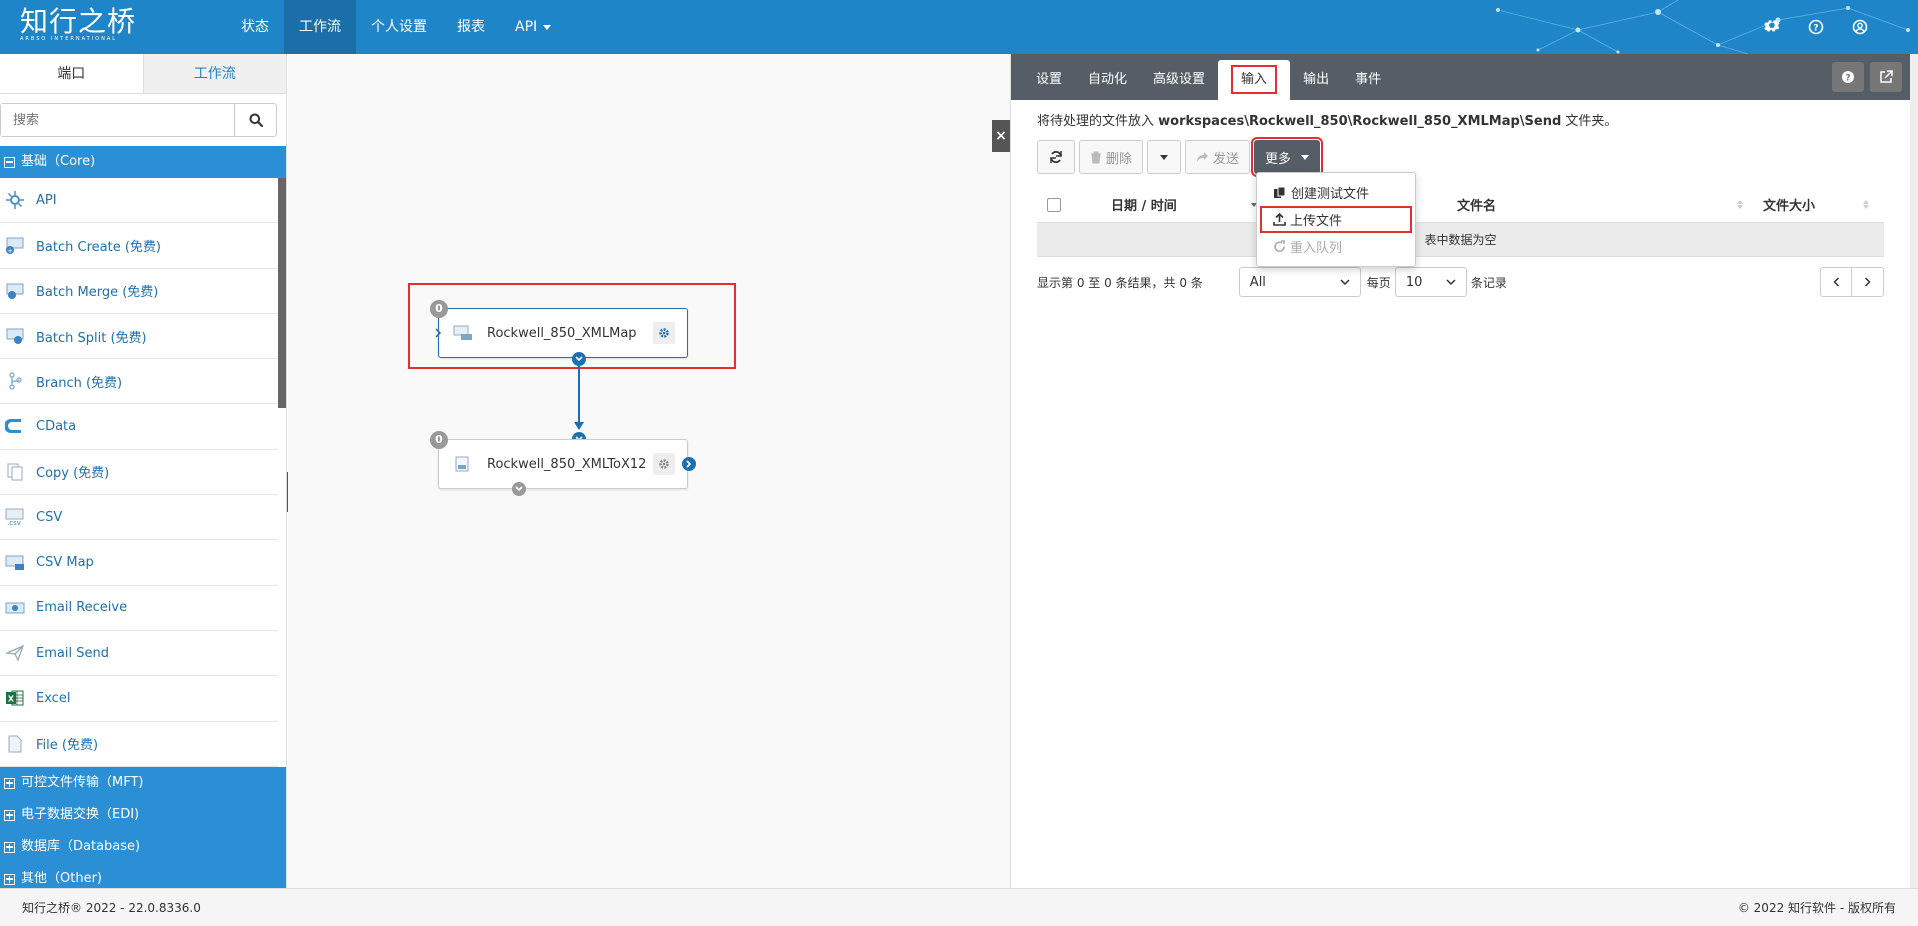  Describe the element at coordinates (1336, 219) in the screenshot. I see `menu-upload-file: 上传文件` at that location.